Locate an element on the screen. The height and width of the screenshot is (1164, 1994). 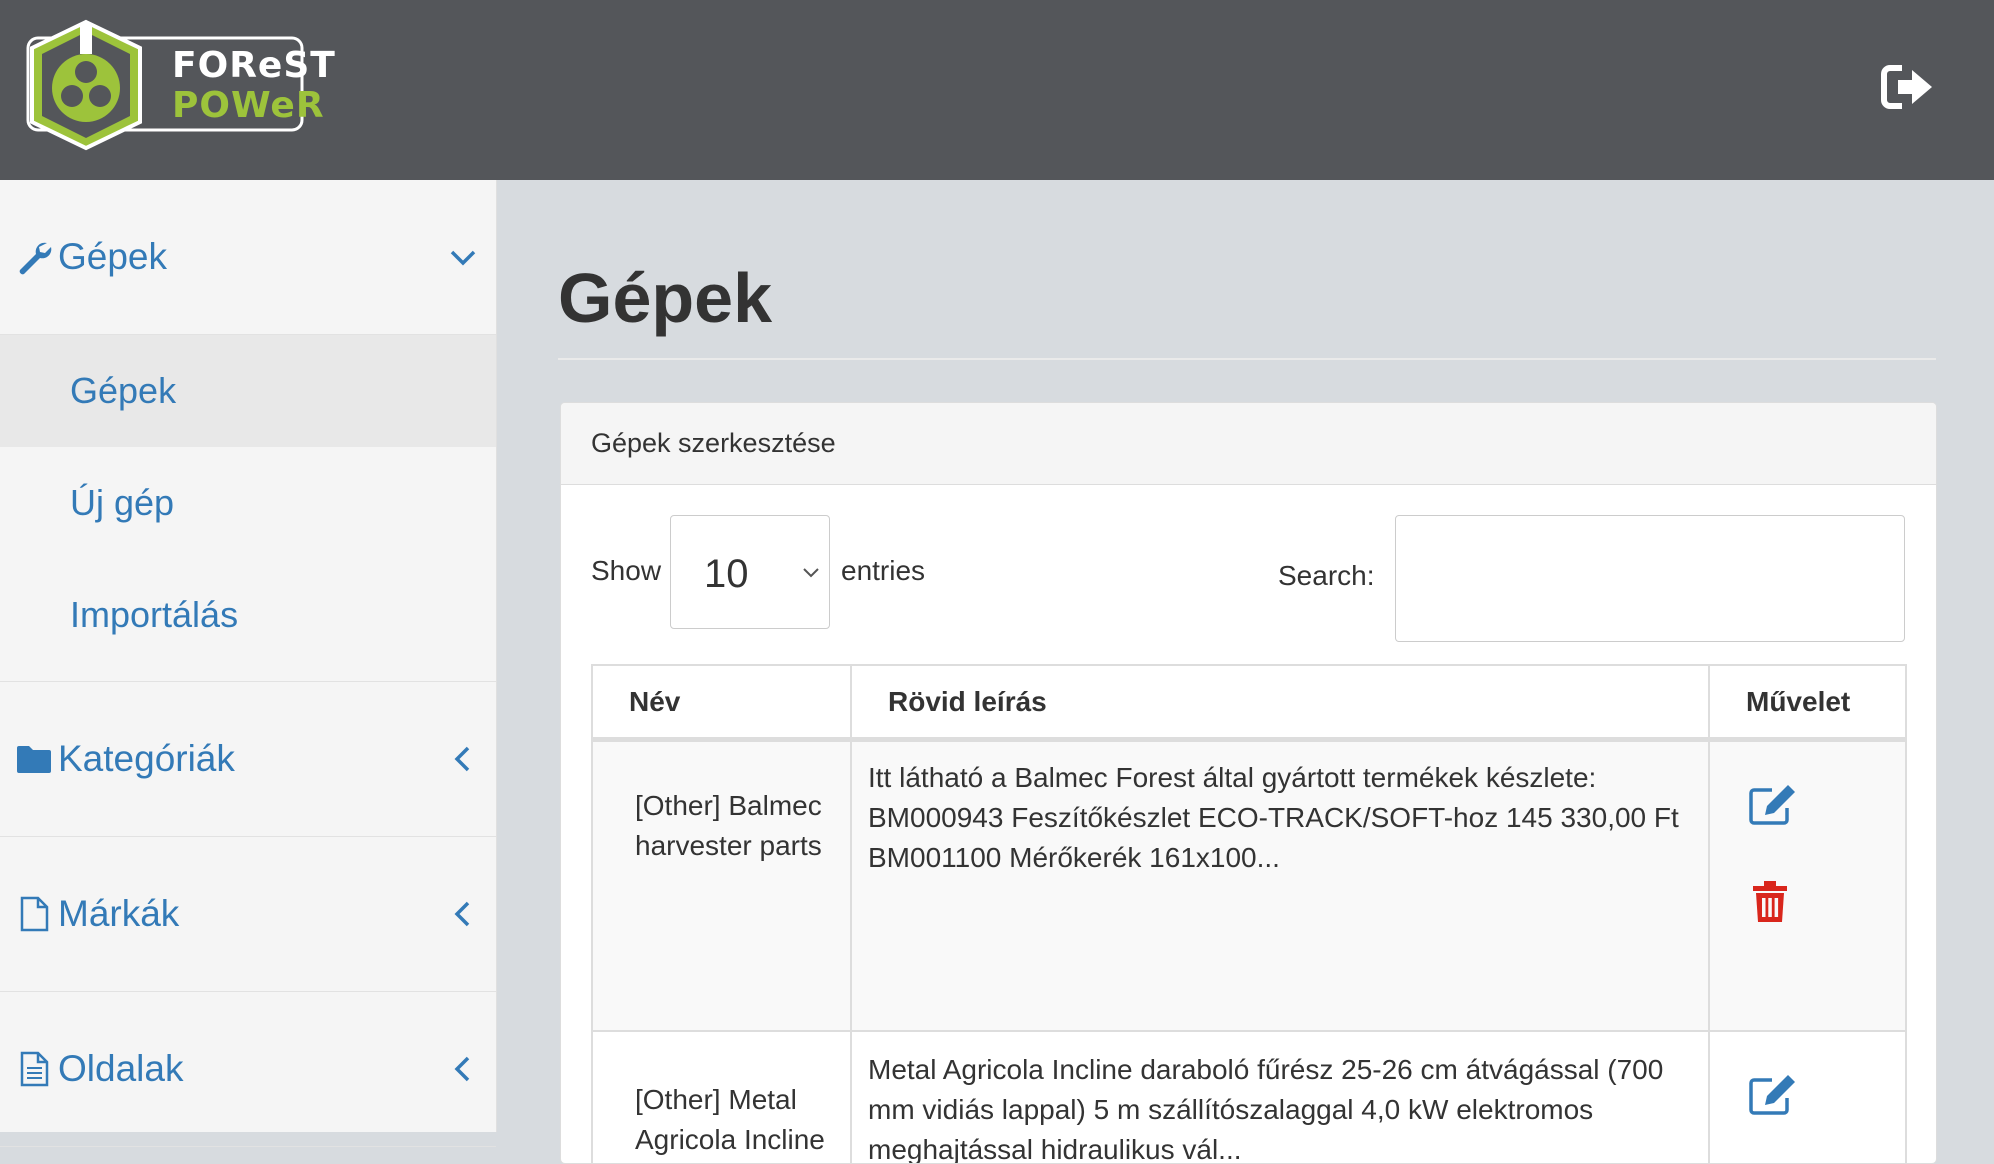
logo-line-2: POWeR is located at coordinates (248, 105).